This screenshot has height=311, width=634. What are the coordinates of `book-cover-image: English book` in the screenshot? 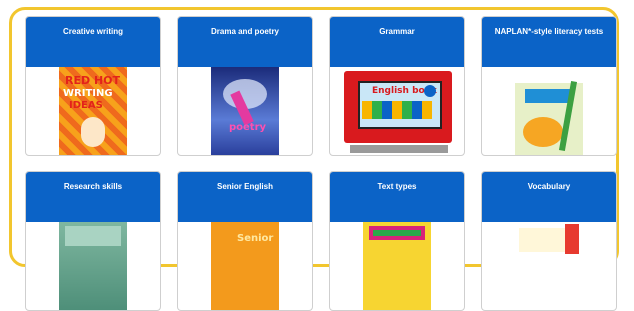 It's located at (398, 111).